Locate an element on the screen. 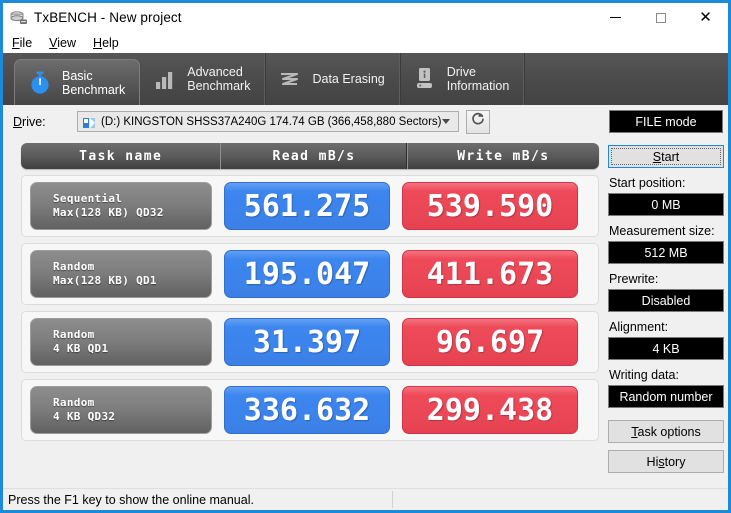 This screenshot has height=513, width=731. task-line2: Max(128 KB) QD32 is located at coordinates (108, 212).